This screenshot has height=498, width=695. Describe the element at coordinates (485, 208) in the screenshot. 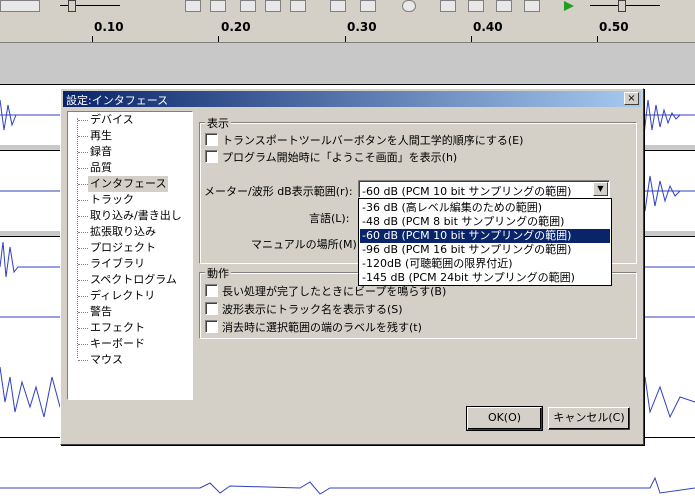

I see `dropdown-option: -36 dB (高レベル編集のための範囲)` at that location.